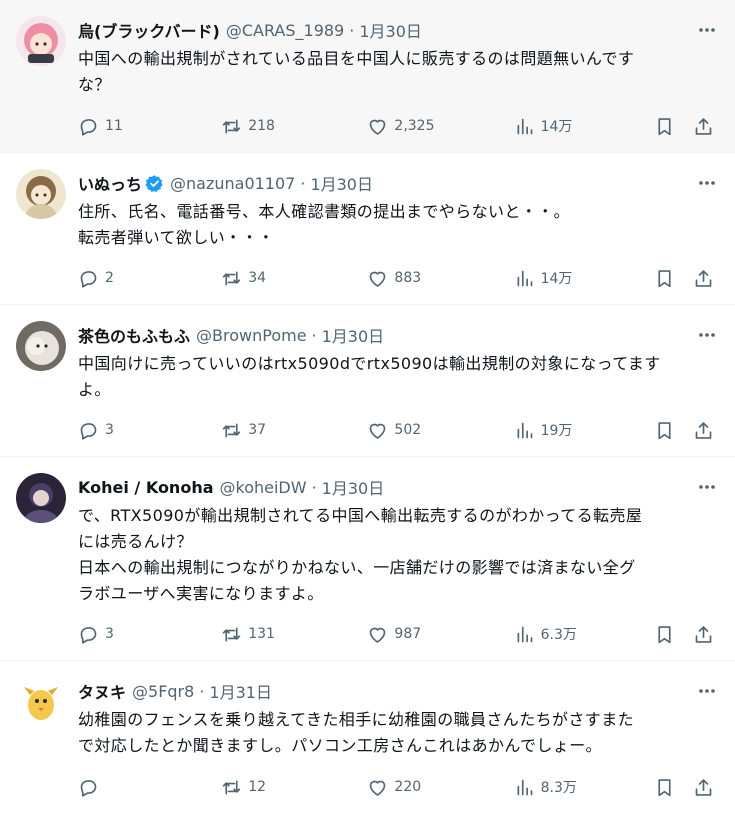 This screenshot has width=735, height=814. Describe the element at coordinates (146, 487) in the screenshot. I see `display-name: Kohei / Konoha` at that location.